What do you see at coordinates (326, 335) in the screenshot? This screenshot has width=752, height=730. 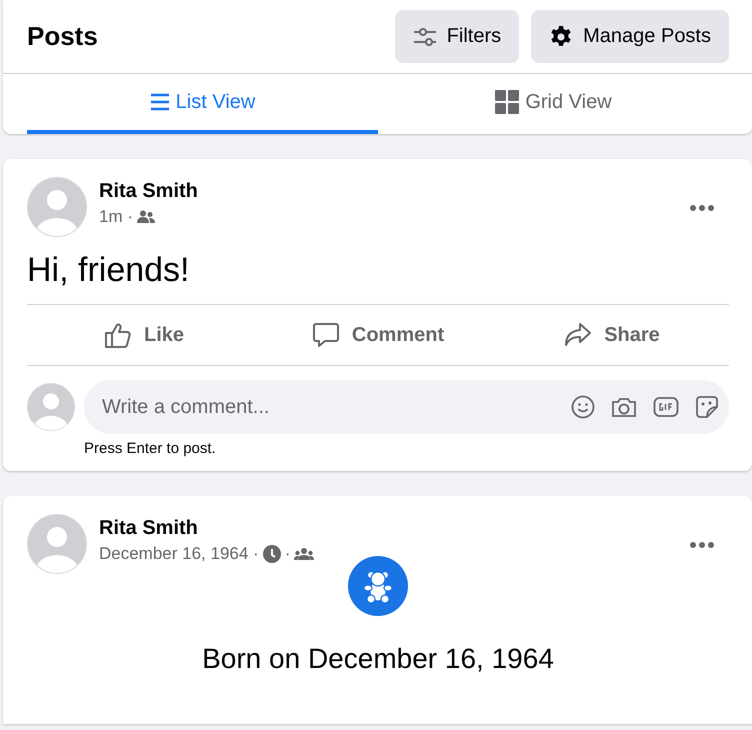 I see `speech-bubble-icon` at bounding box center [326, 335].